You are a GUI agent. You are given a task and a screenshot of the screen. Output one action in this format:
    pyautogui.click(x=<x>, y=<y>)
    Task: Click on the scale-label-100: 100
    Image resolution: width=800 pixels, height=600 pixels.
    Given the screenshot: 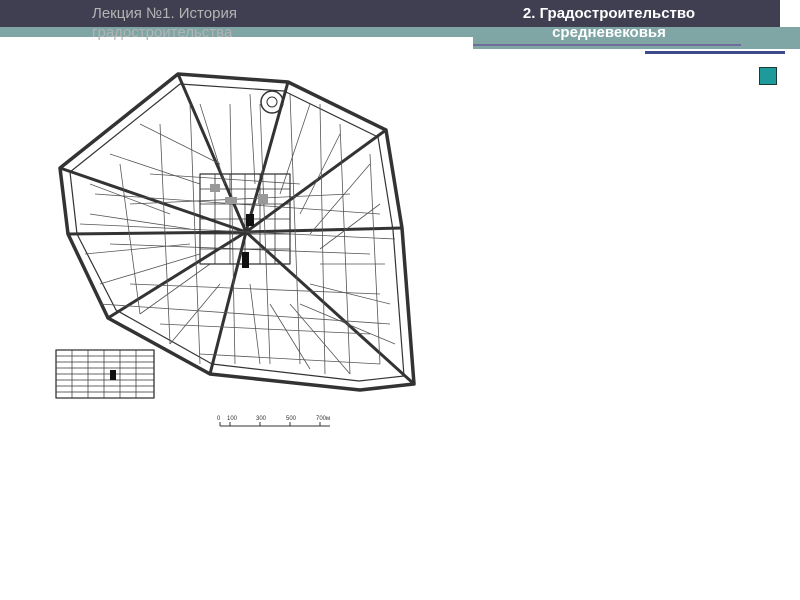 What is the action you would take?
    pyautogui.click(x=232, y=419)
    